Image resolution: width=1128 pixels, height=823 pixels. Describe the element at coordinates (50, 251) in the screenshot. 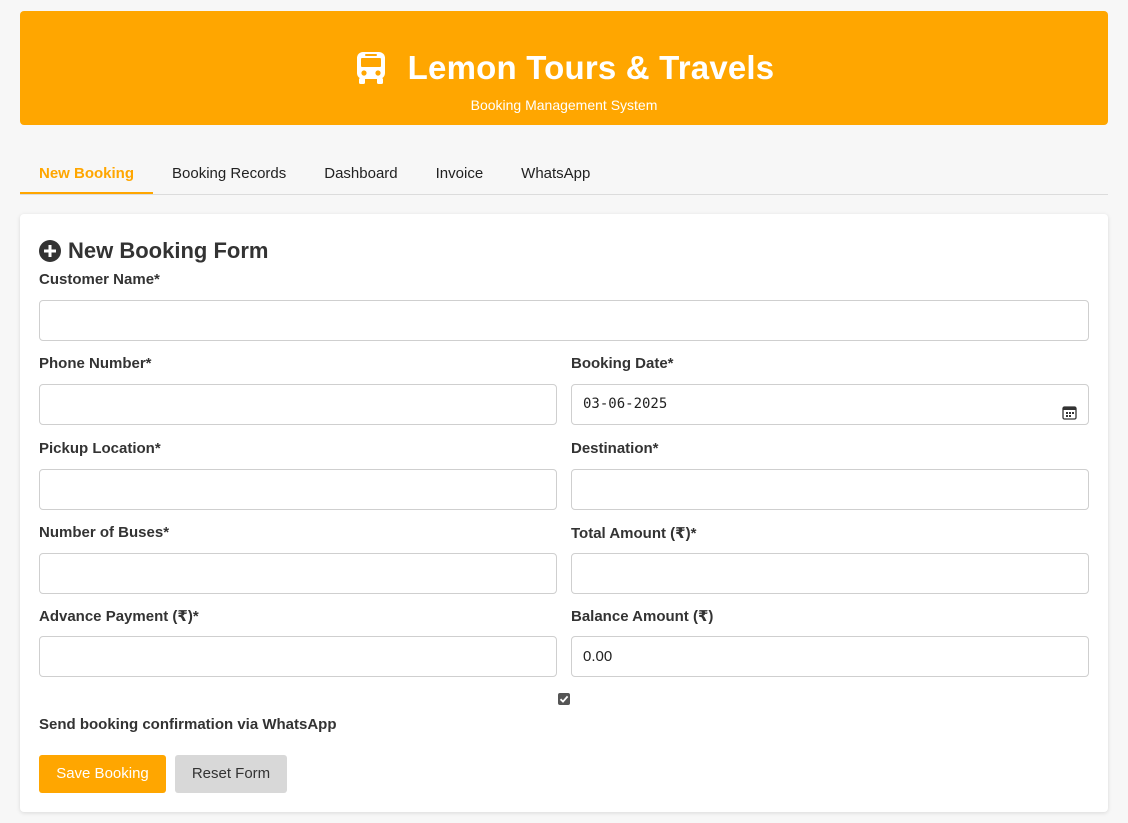

I see `plus-circle-icon` at that location.